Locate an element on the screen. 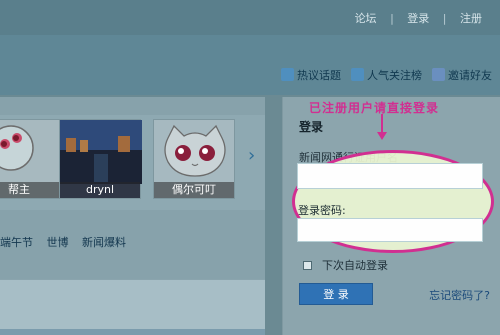  link-invite-label: 邀请好友 is located at coordinates (470, 75).